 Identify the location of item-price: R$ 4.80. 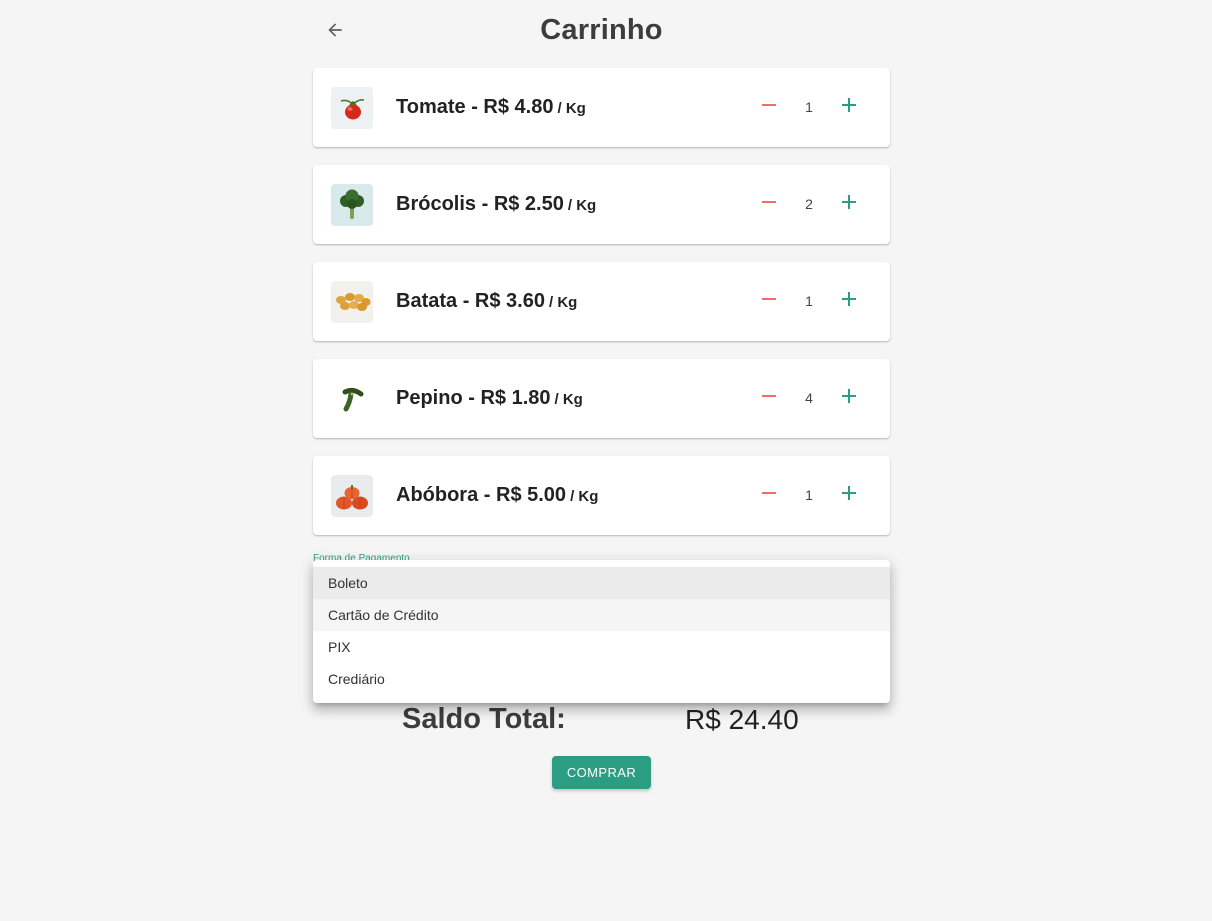
(518, 107).